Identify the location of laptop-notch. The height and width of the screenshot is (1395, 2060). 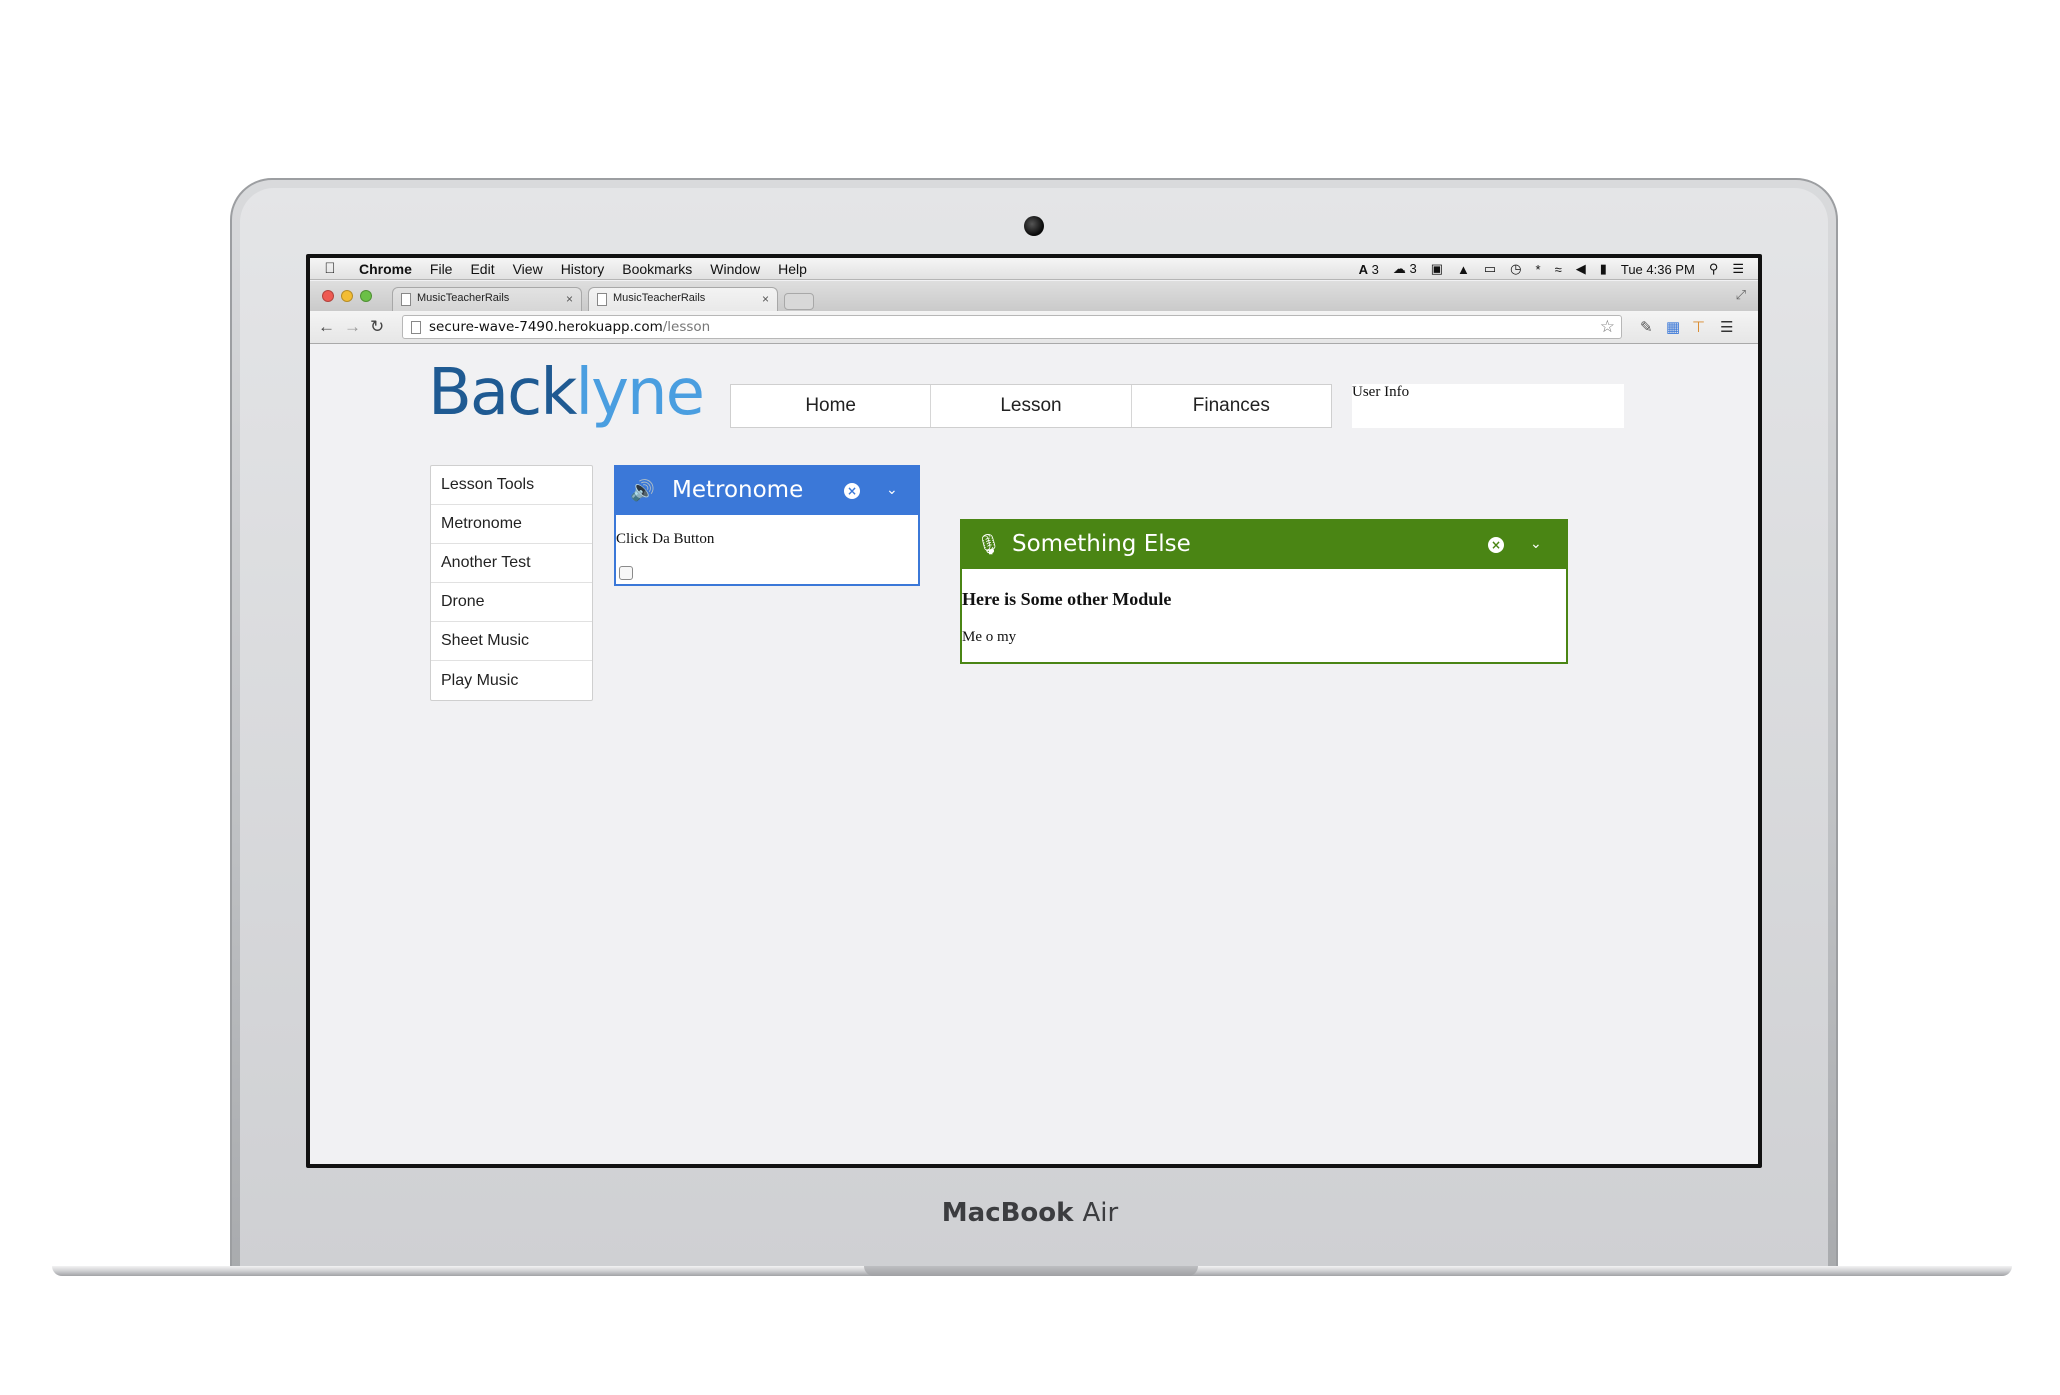
(1031, 1271).